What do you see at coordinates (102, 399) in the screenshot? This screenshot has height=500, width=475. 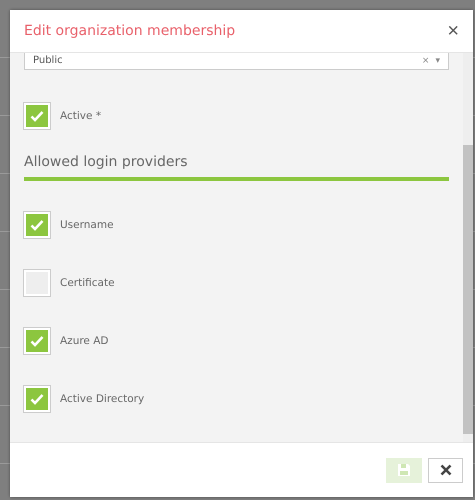 I see `checkbox-label: Active Directory` at bounding box center [102, 399].